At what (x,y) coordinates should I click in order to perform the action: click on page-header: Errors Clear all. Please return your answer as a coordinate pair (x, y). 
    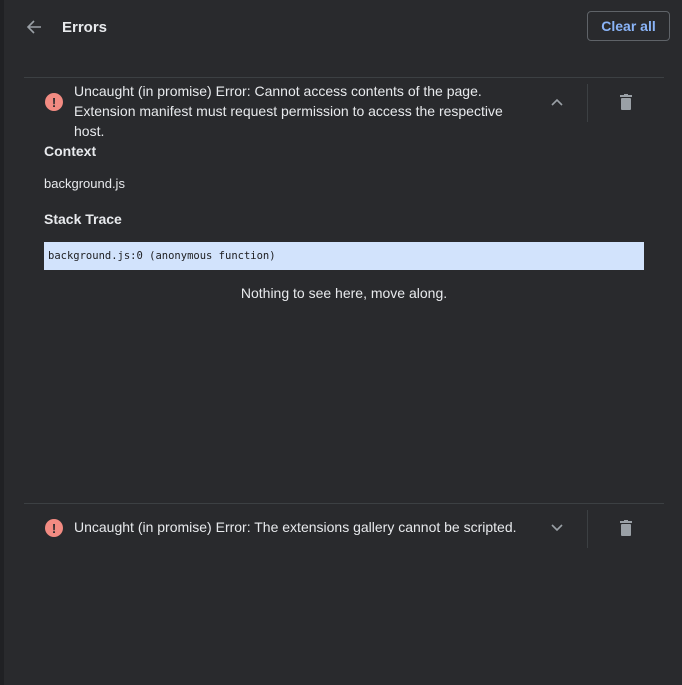
    Looking at the image, I should click on (341, 28).